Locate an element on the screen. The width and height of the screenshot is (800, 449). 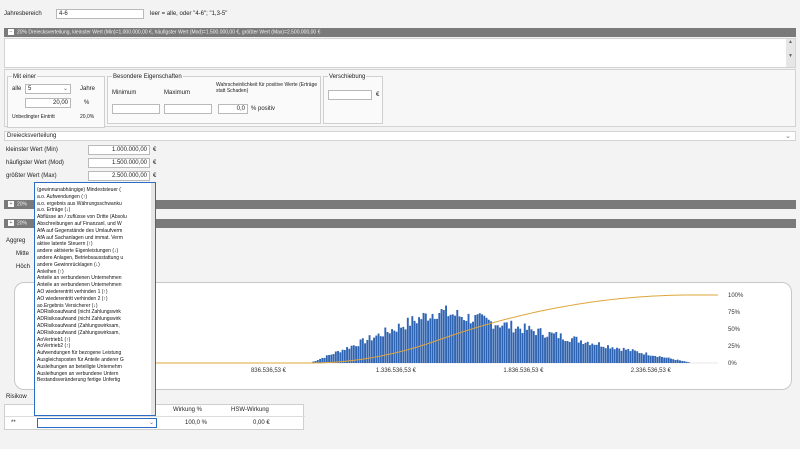
dropdown-item: Abschreibungen auf Finanzanl. und W is located at coordinates (94, 224).